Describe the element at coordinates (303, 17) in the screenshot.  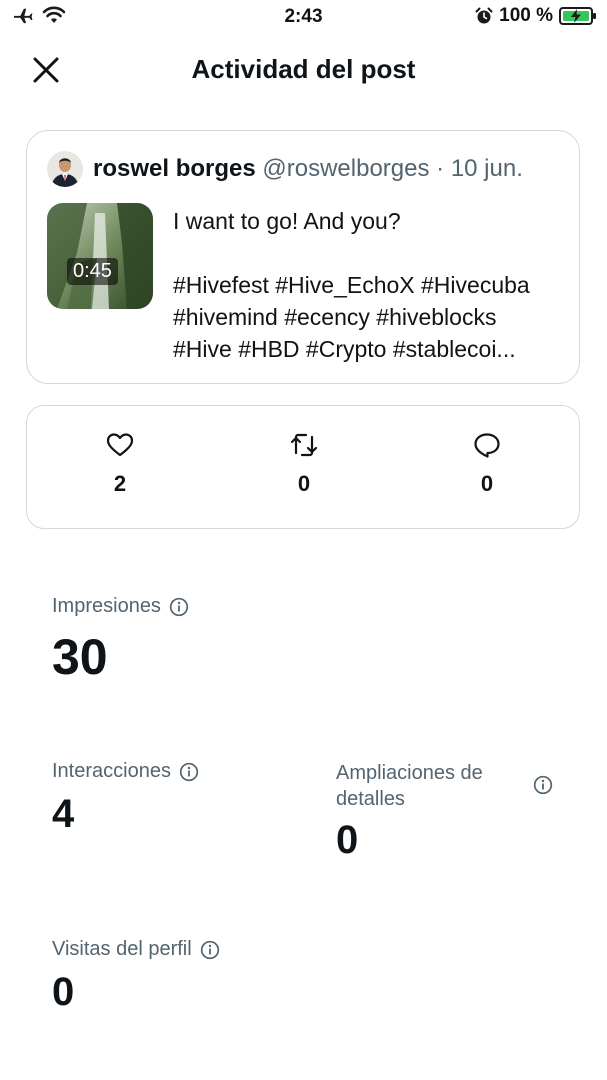
I see `status-bar: 2:43 100 %` at that location.